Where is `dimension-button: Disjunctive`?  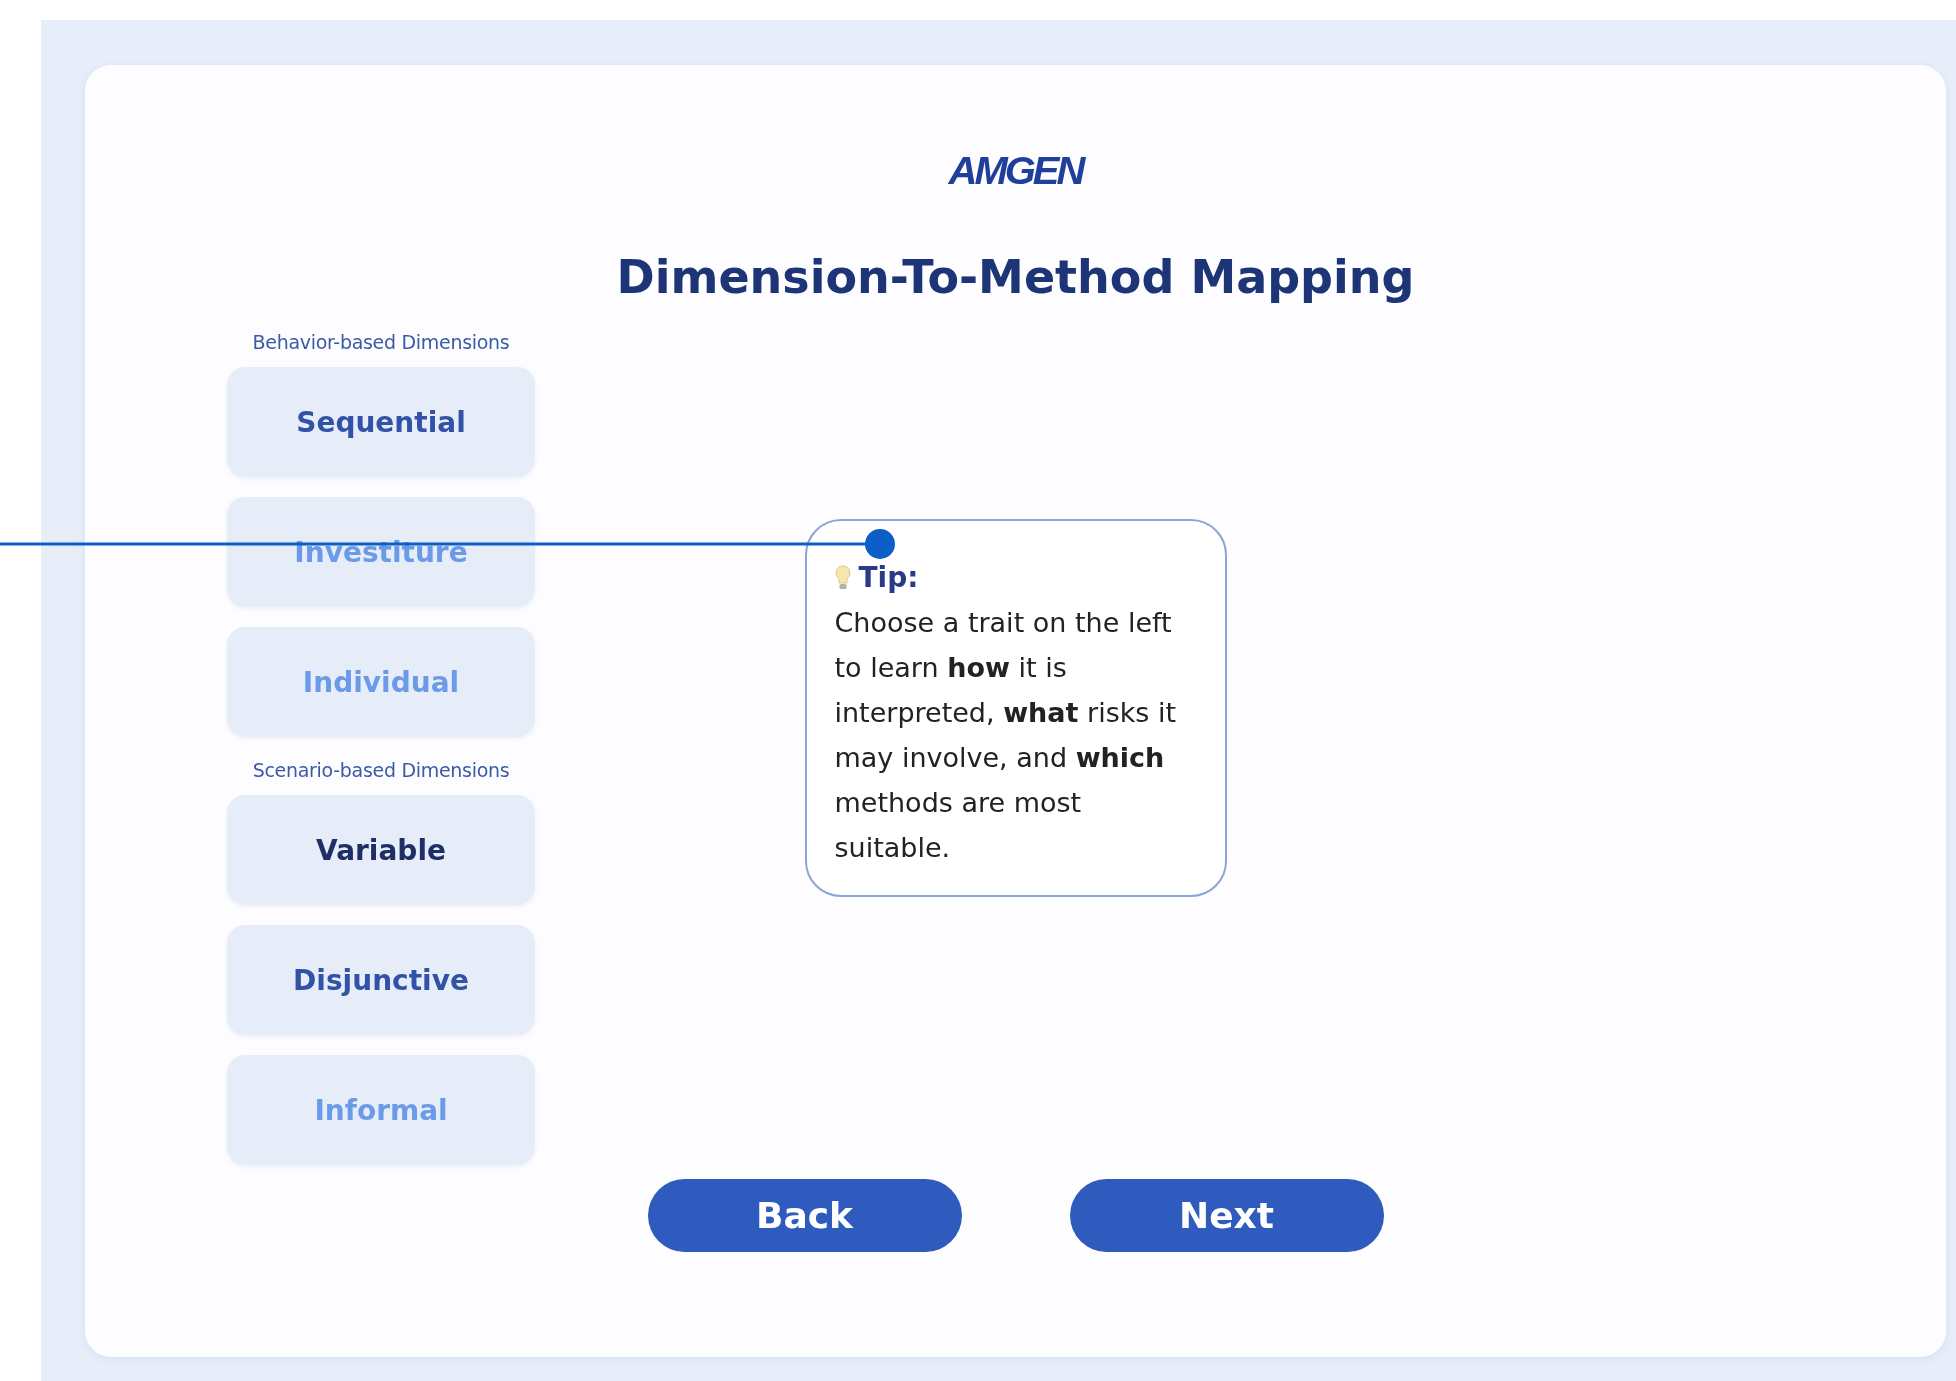
dimension-button: Disjunctive is located at coordinates (381, 980).